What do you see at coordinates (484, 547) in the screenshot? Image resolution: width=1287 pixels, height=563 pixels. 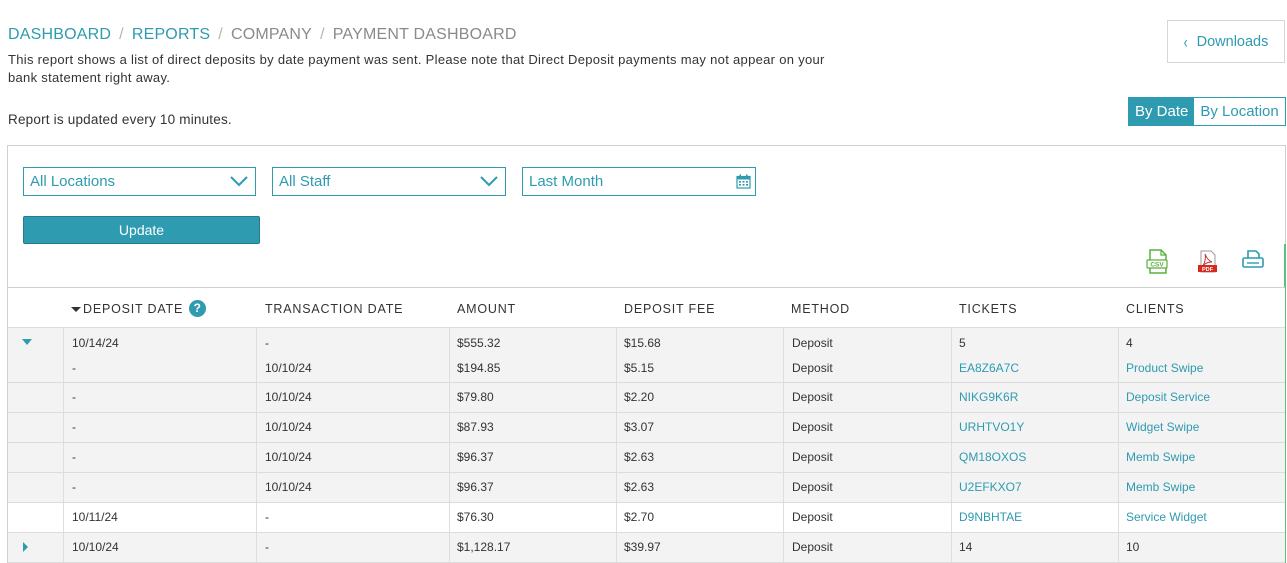 I see `cell-amount: $1,128.17` at bounding box center [484, 547].